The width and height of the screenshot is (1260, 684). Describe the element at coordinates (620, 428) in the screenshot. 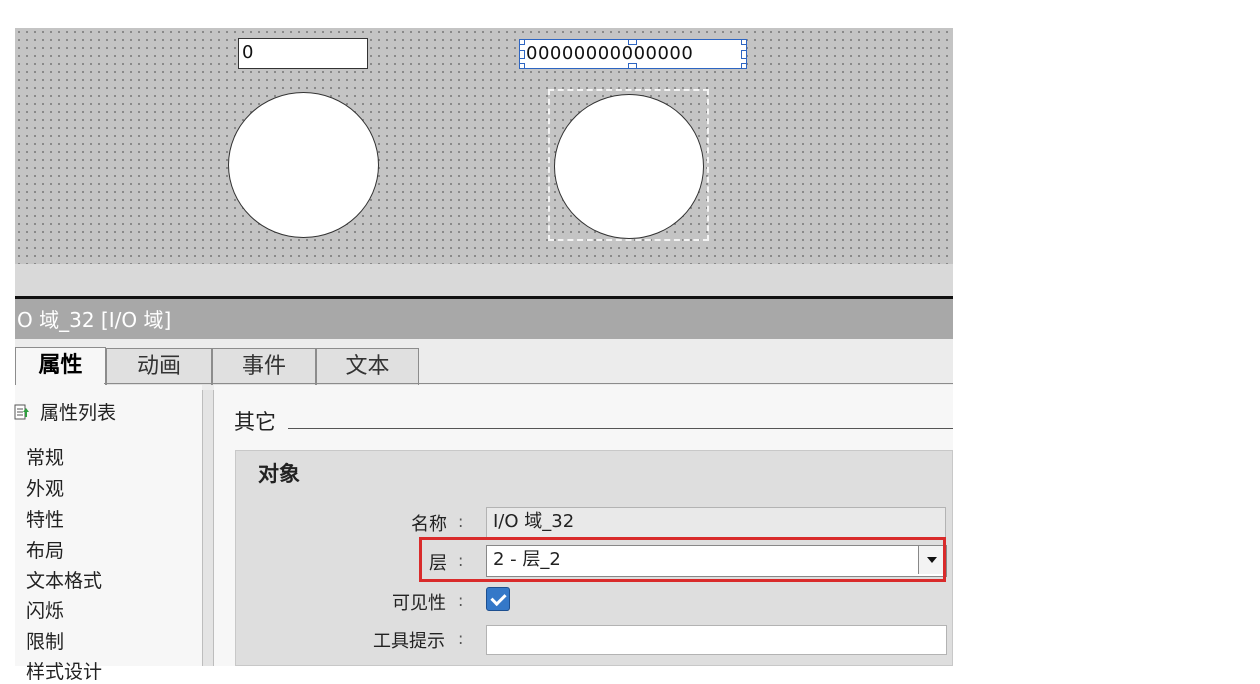

I see `section-rule` at that location.